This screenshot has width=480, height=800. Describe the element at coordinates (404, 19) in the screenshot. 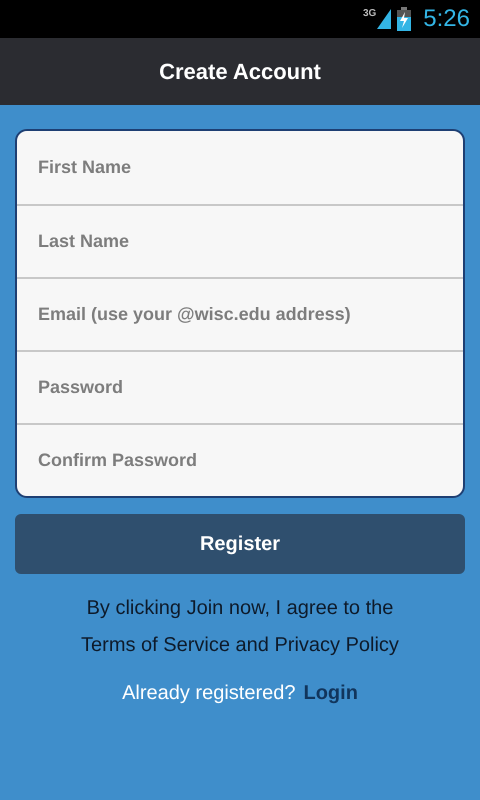

I see `battery-icon` at that location.